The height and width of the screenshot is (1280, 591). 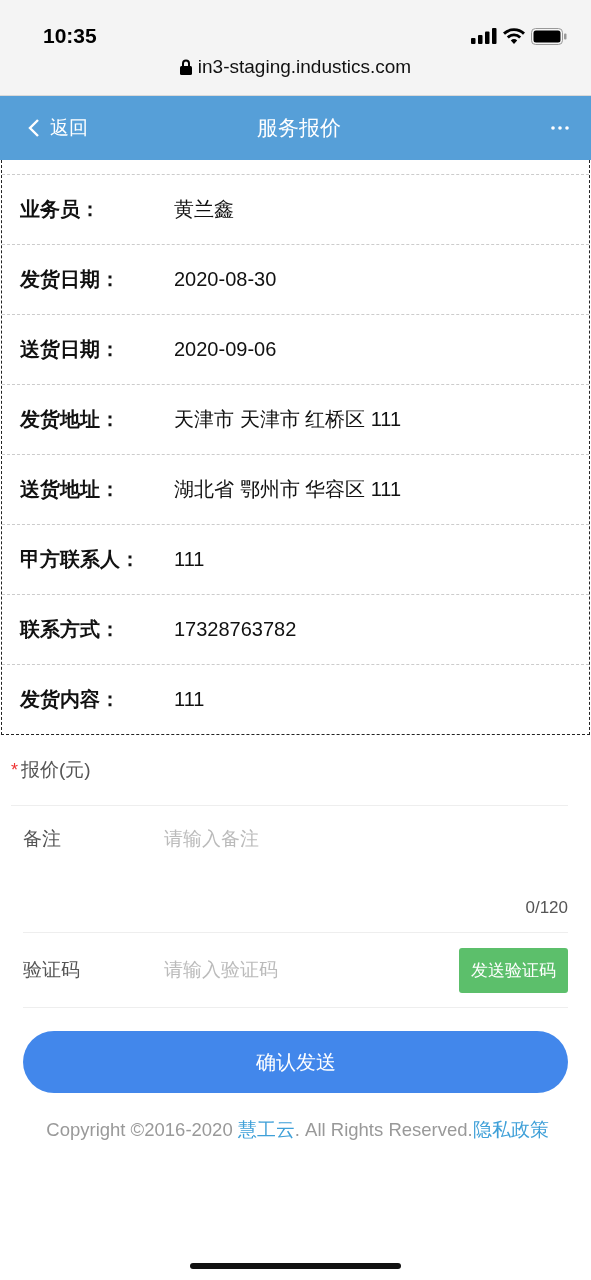 I want to click on field-label: 甲方联系人：, so click(x=80, y=559).